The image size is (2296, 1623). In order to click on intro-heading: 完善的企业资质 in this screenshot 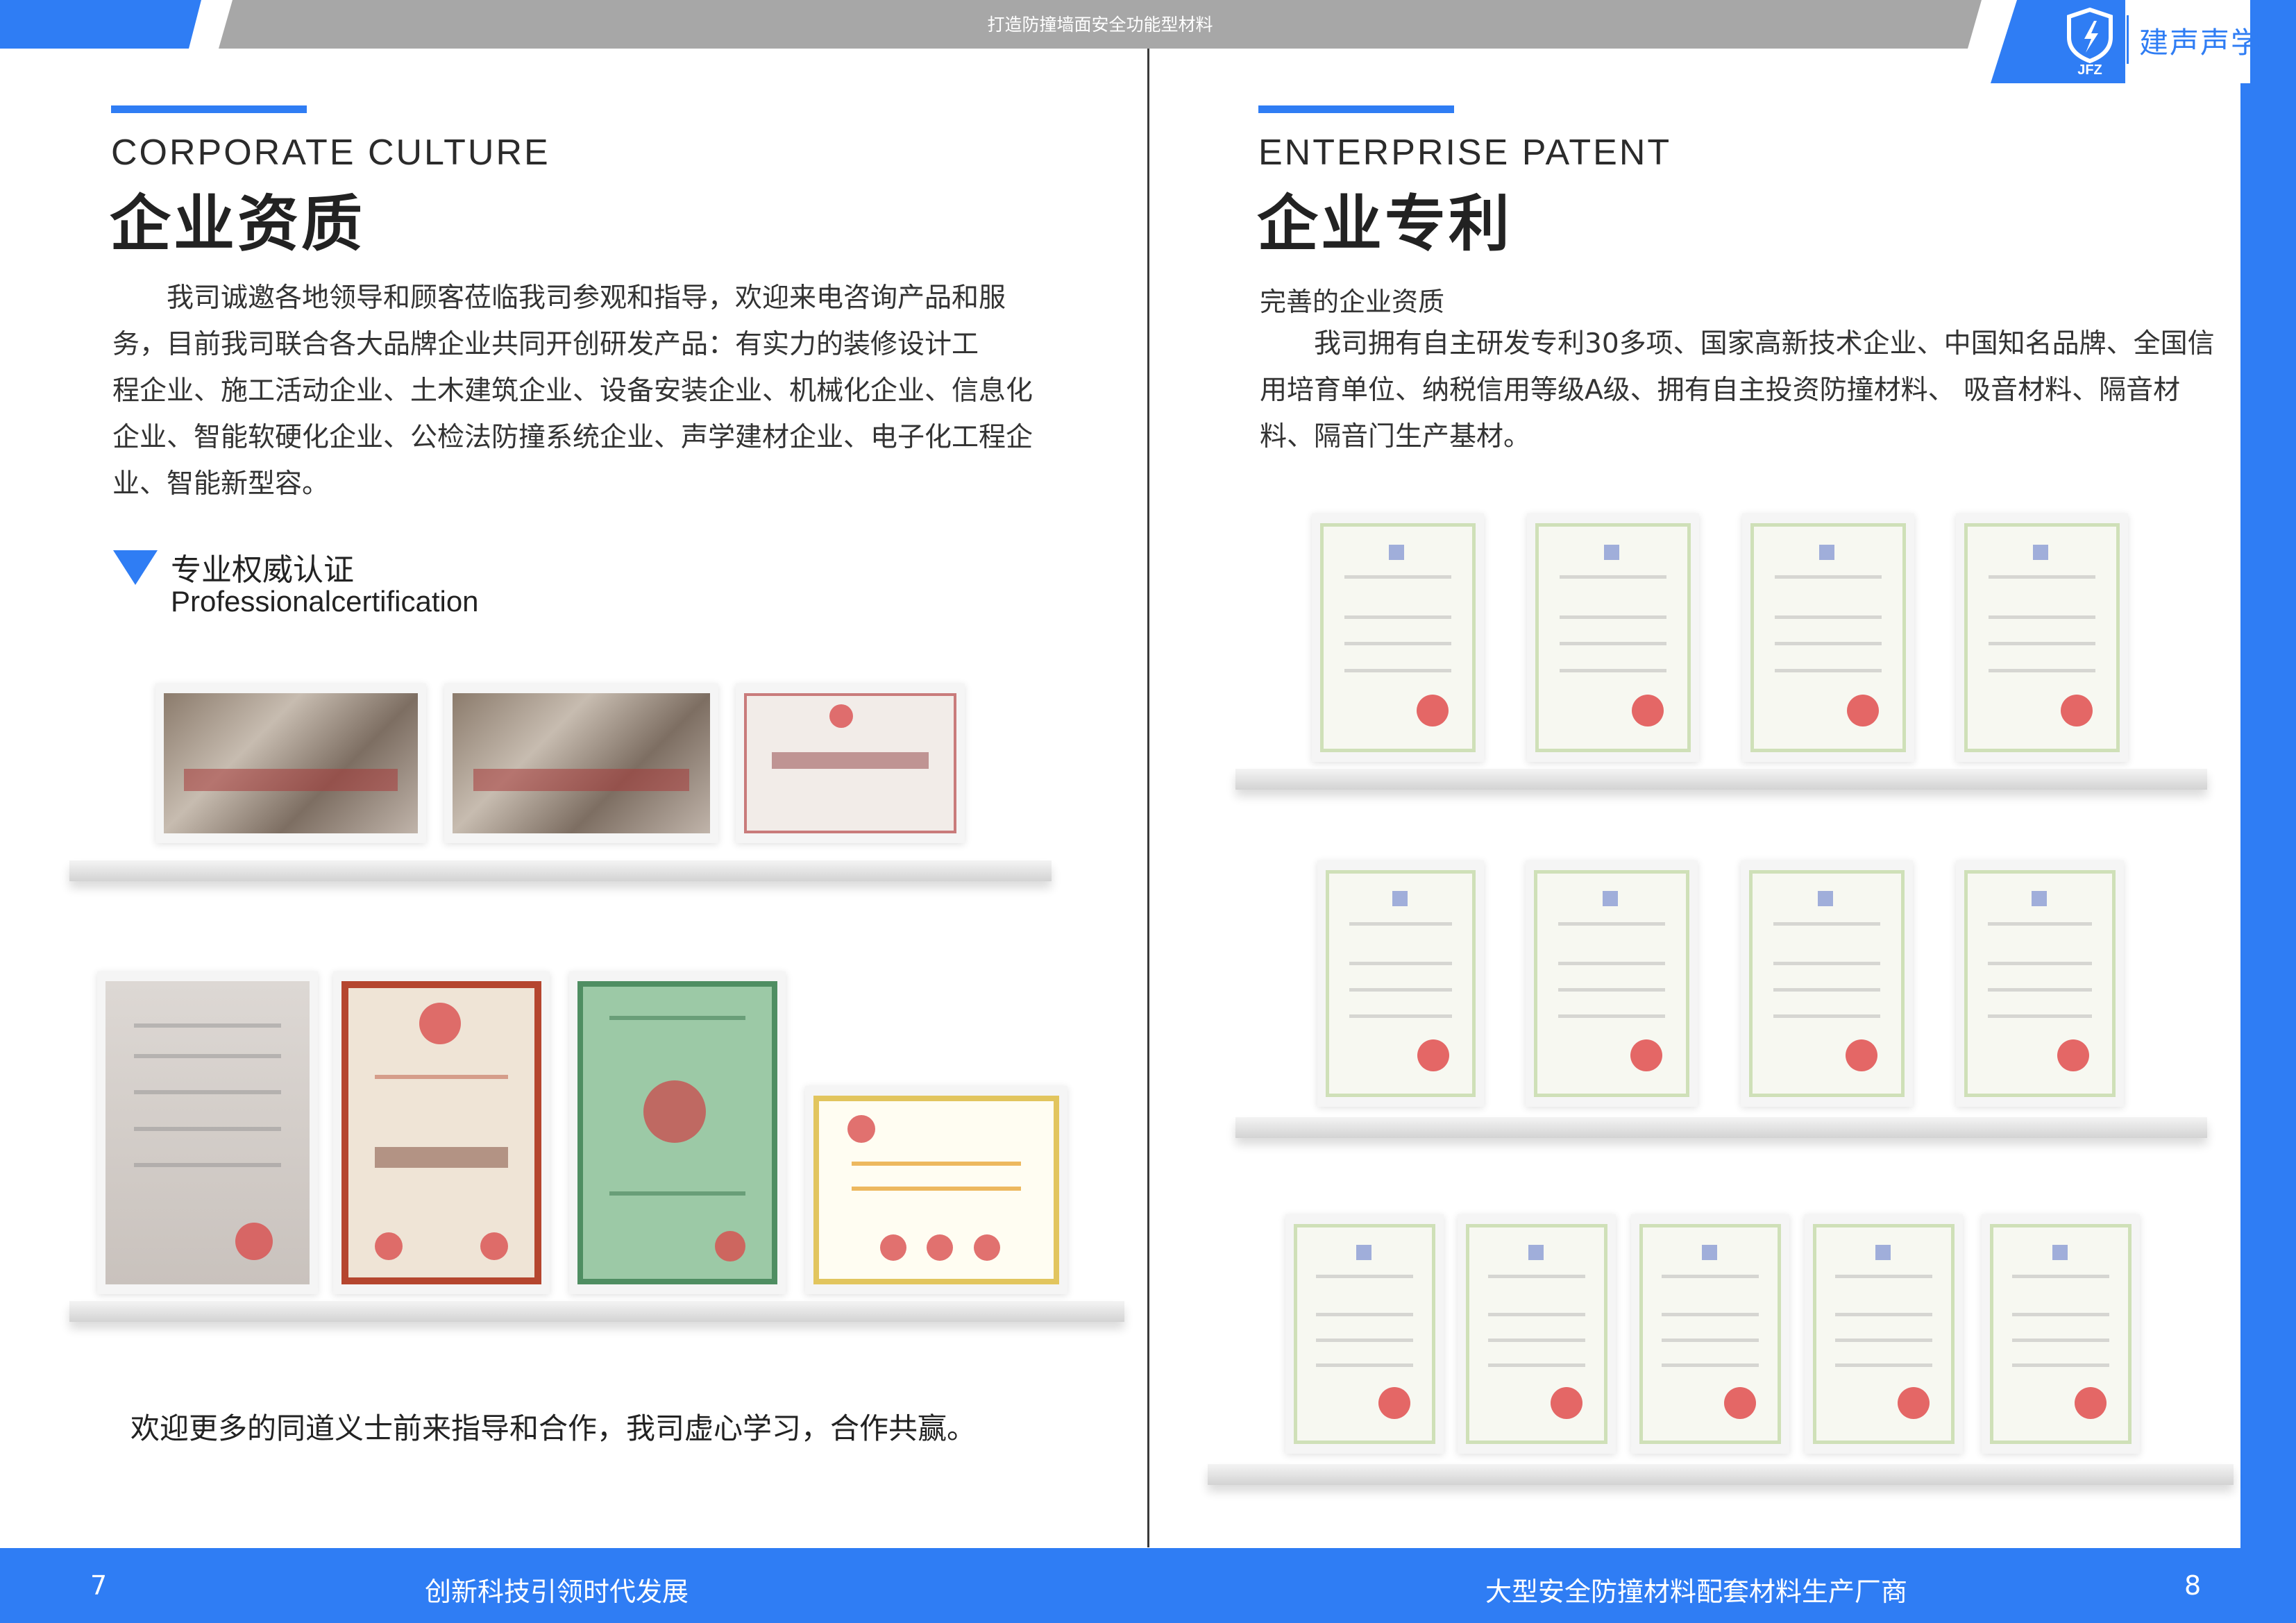, I will do `click(1352, 302)`.